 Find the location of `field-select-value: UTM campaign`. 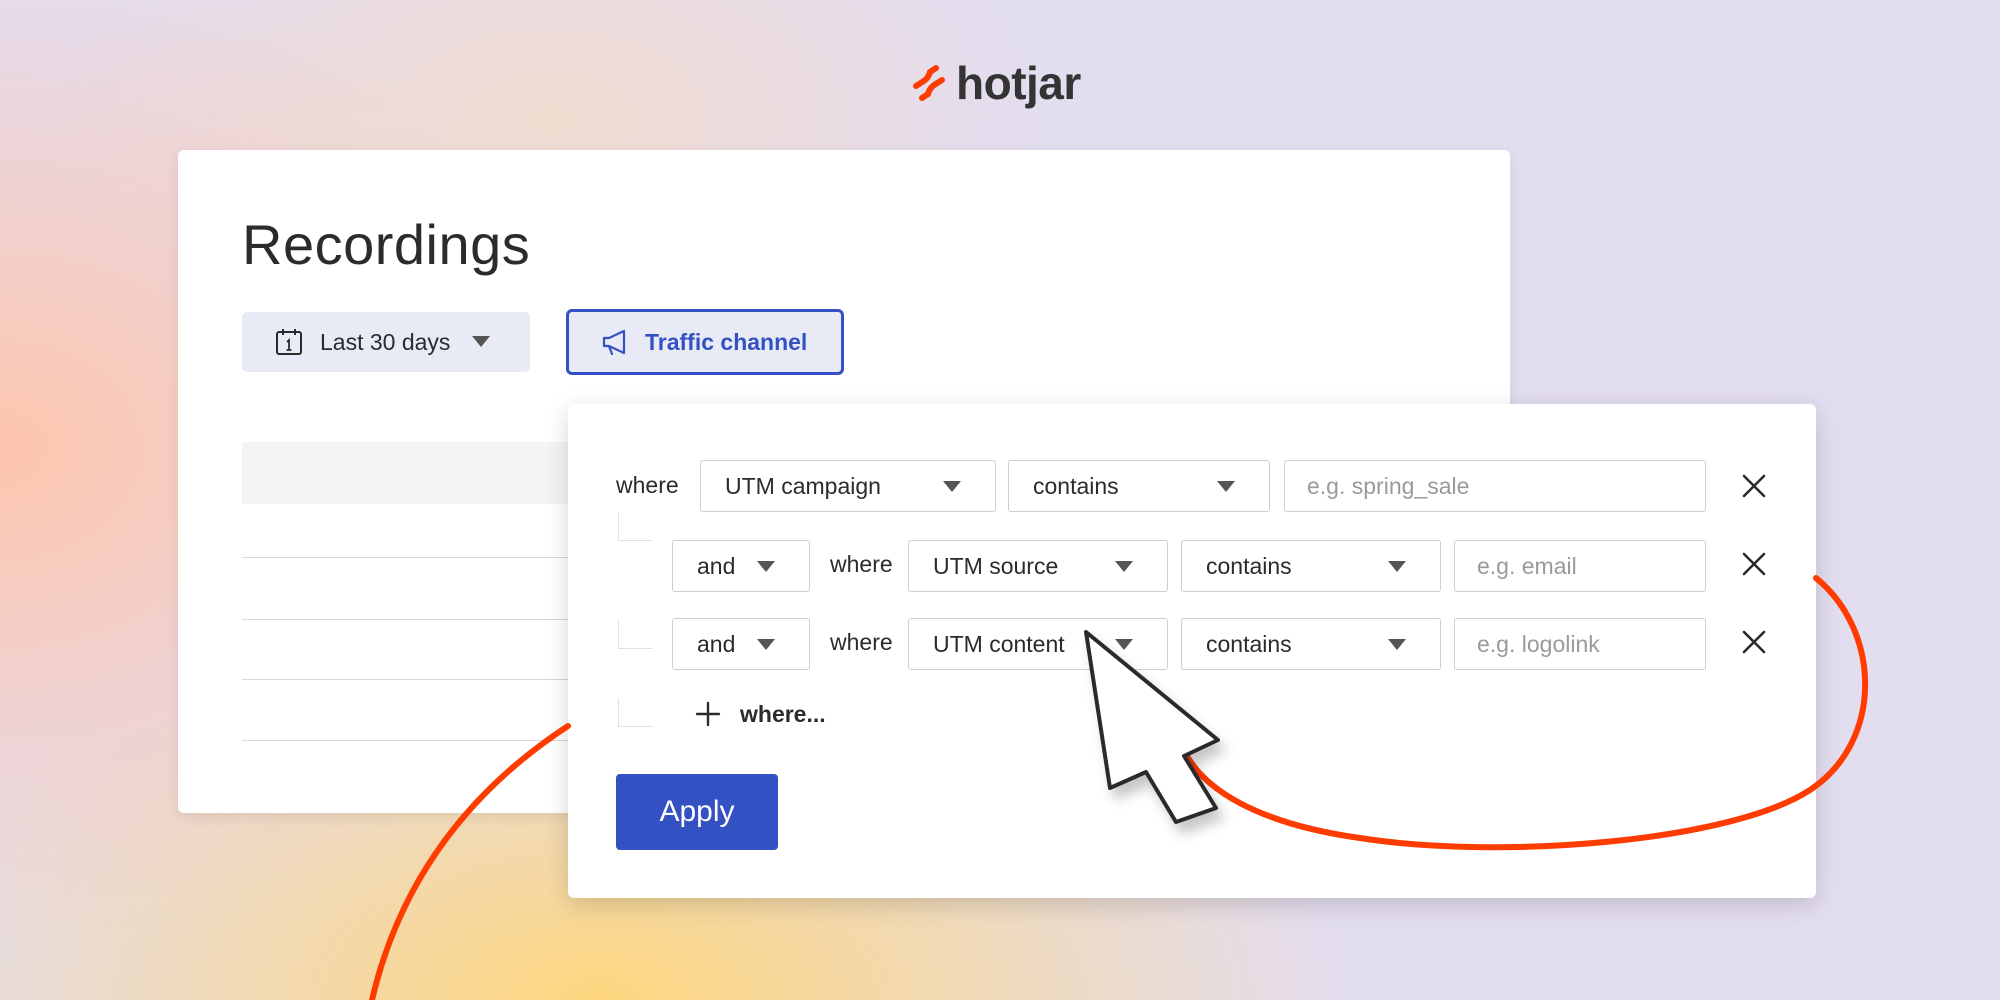

field-select-value: UTM campaign is located at coordinates (803, 485).